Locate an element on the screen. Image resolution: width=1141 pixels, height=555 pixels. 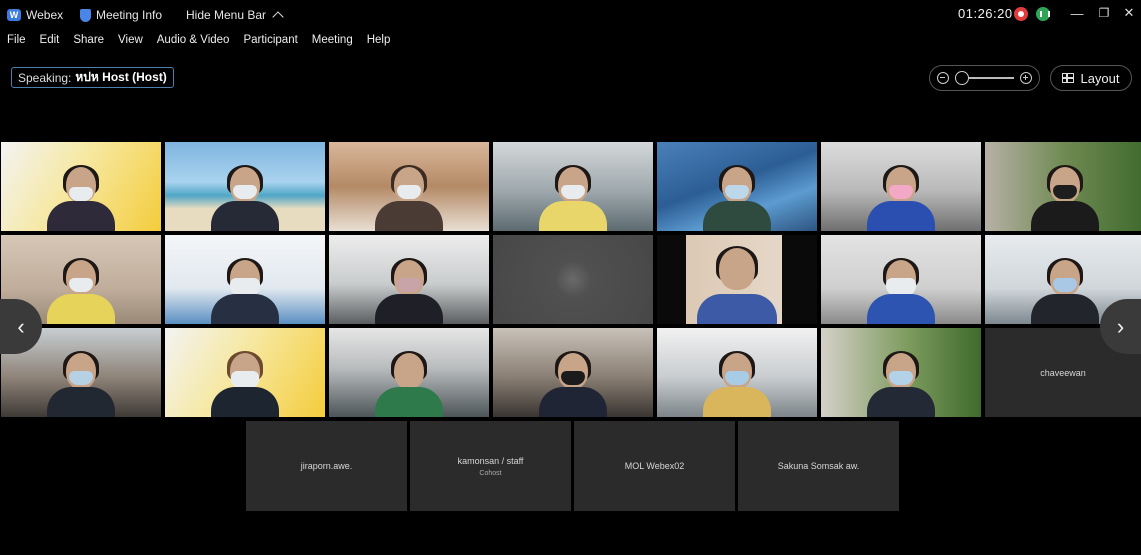
participant-role: Cohost is located at coordinates (490, 473).